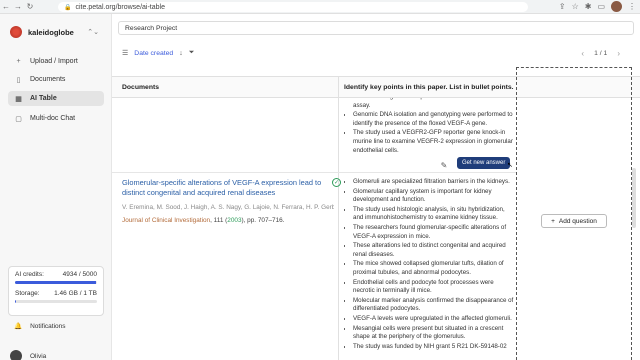 This screenshot has height=360, width=640. I want to click on sort-field-button: Date created, so click(153, 53).